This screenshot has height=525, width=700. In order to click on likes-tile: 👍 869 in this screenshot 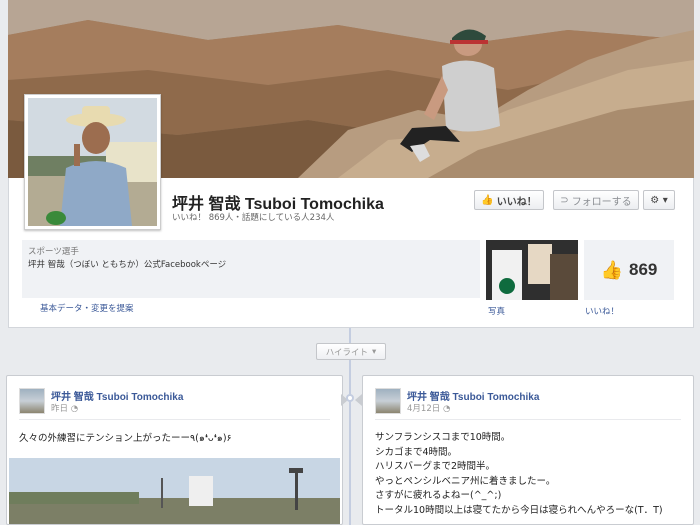, I will do `click(629, 270)`.